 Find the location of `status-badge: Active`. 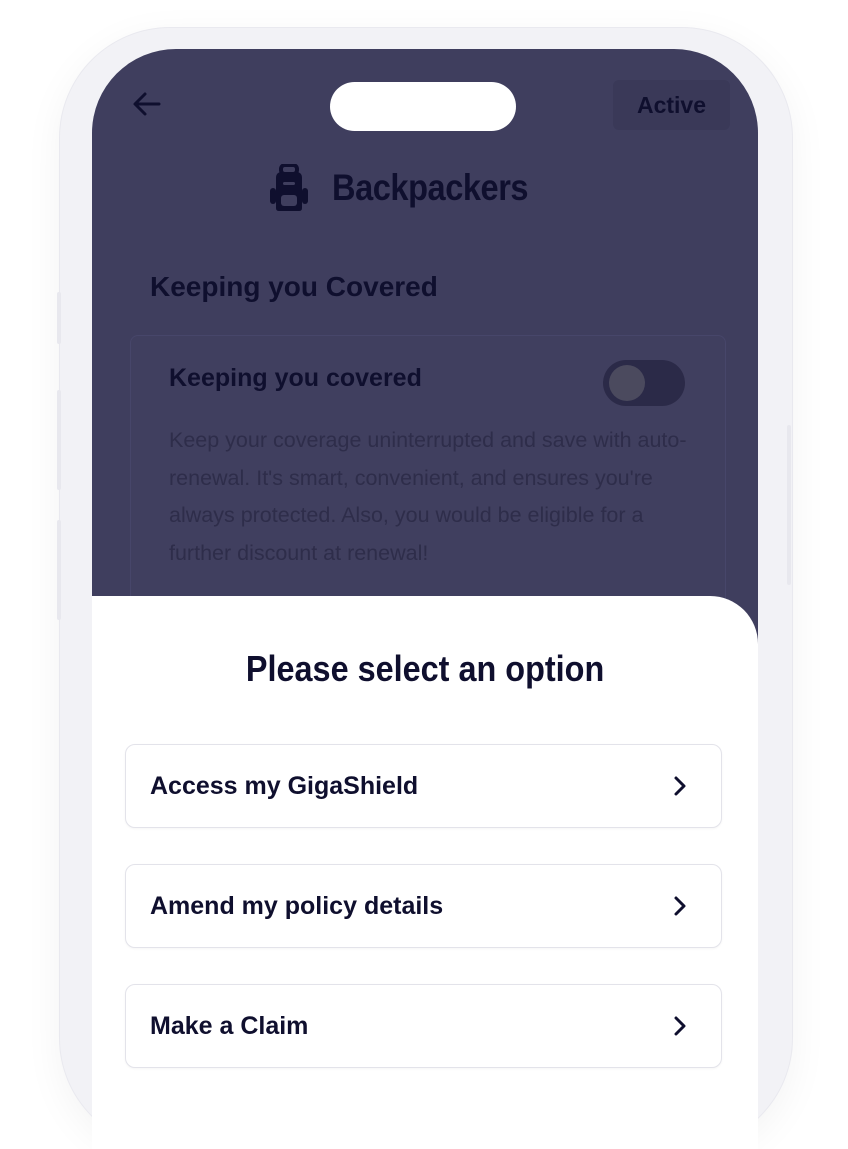

status-badge: Active is located at coordinates (671, 105).